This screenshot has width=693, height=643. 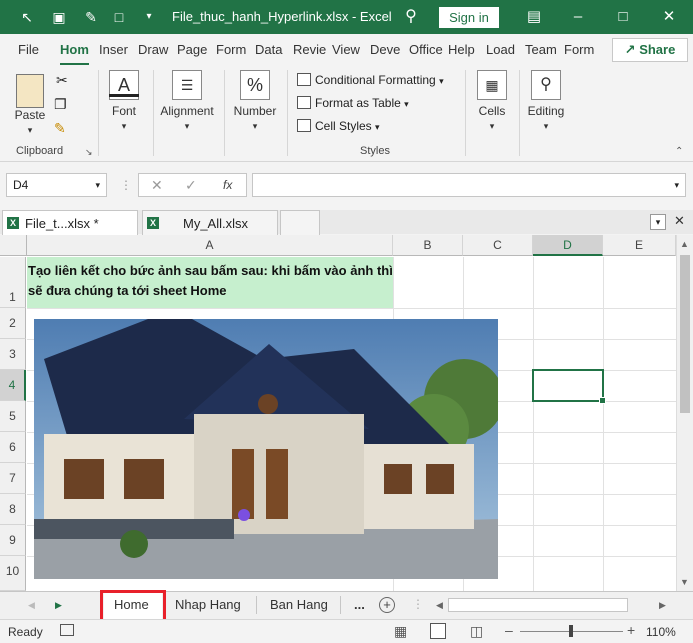 What do you see at coordinates (157, 185) in the screenshot?
I see `cancel-icon: ✕` at bounding box center [157, 185].